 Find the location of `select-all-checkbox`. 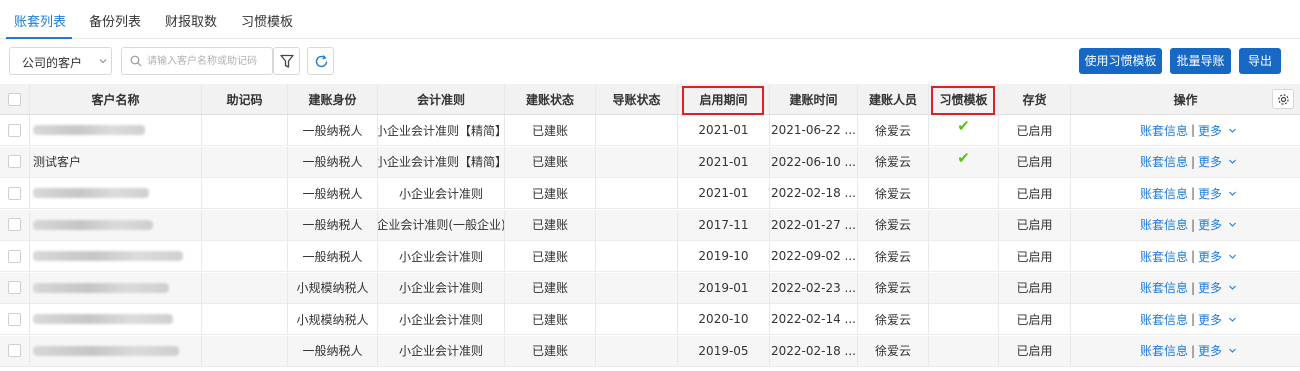

select-all-checkbox is located at coordinates (14, 99).